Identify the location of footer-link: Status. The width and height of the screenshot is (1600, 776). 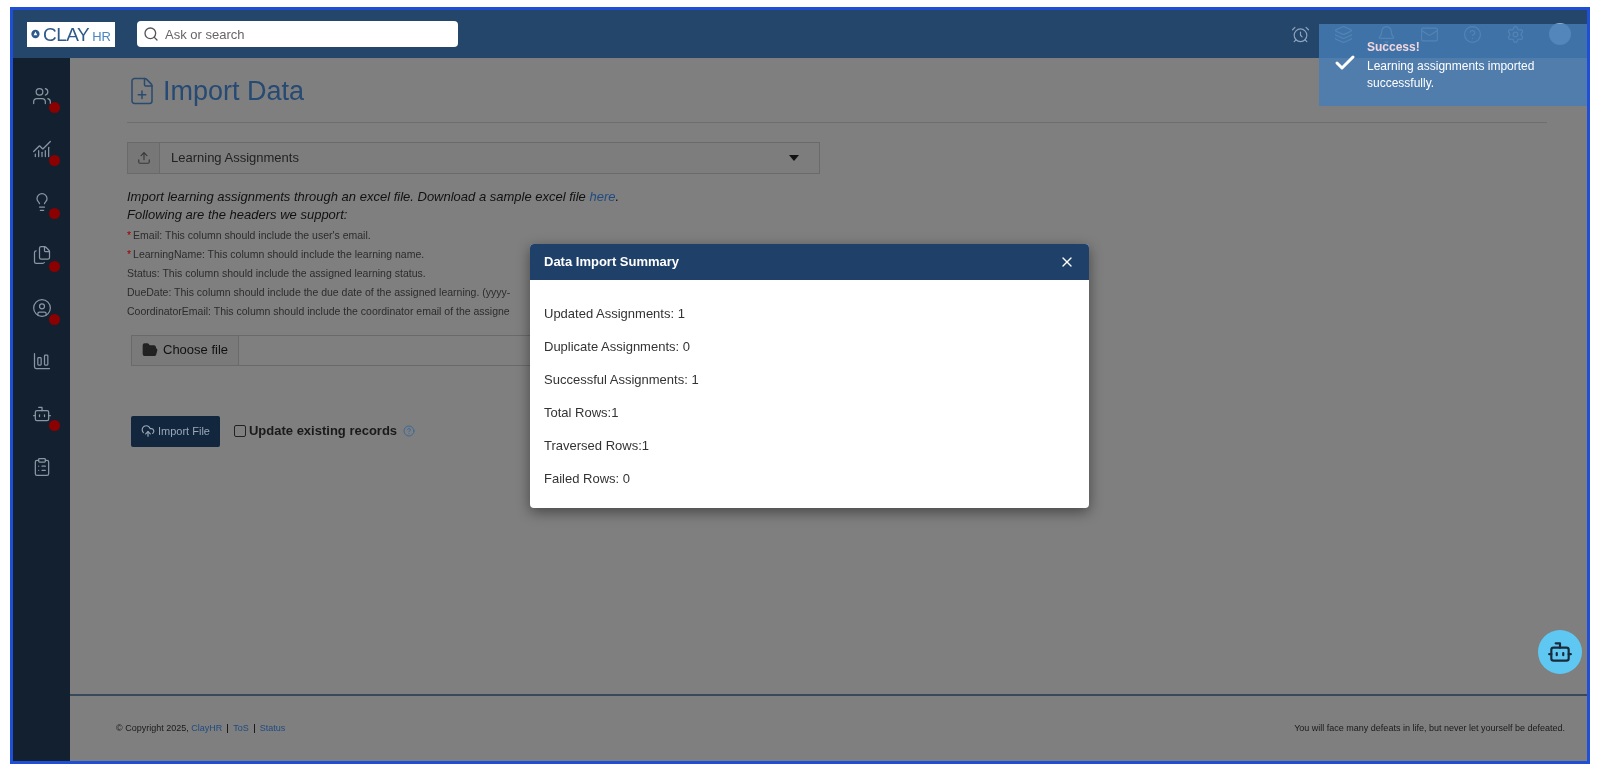
(272, 728).